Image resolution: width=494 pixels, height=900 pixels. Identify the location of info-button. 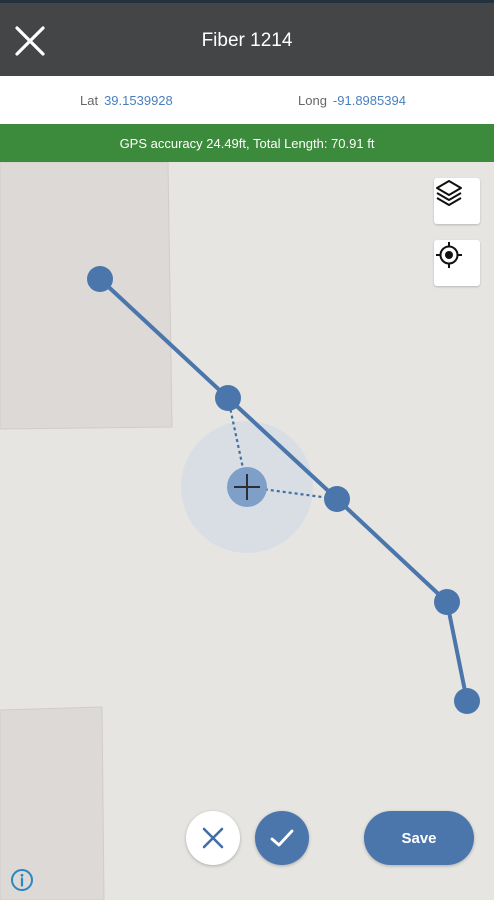
(22, 880).